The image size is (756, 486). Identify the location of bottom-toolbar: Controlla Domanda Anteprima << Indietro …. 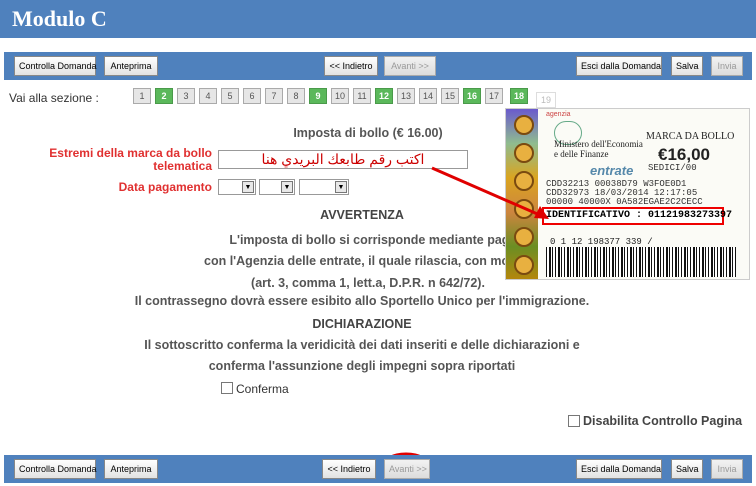
(378, 469).